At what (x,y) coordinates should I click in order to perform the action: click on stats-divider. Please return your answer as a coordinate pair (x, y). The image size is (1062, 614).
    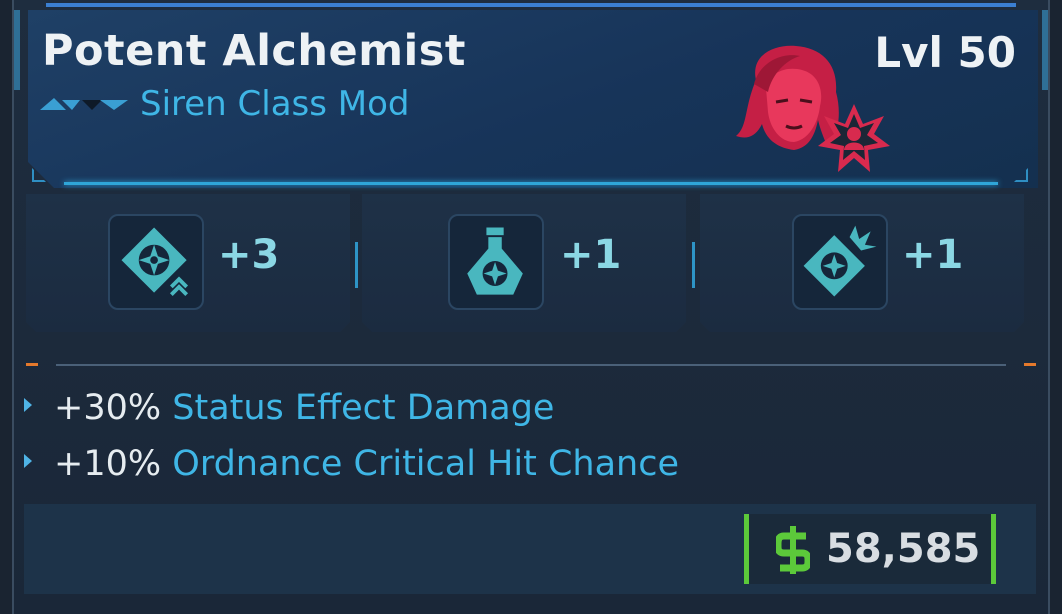
    Looking at the image, I should click on (531, 365).